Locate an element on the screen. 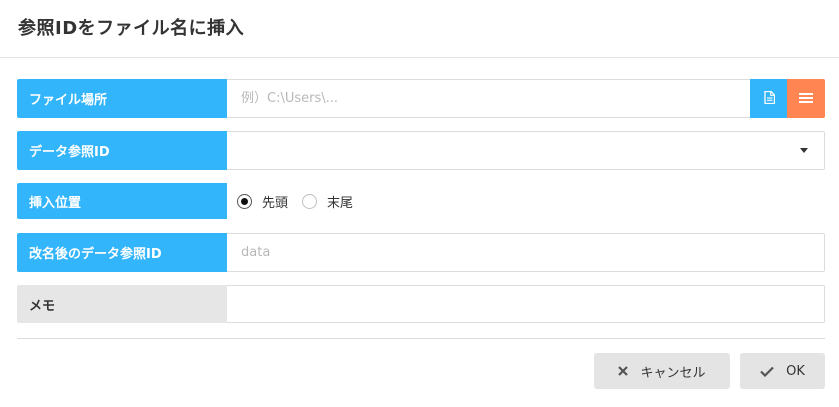 The image size is (839, 407). file-browse-button is located at coordinates (769, 98).